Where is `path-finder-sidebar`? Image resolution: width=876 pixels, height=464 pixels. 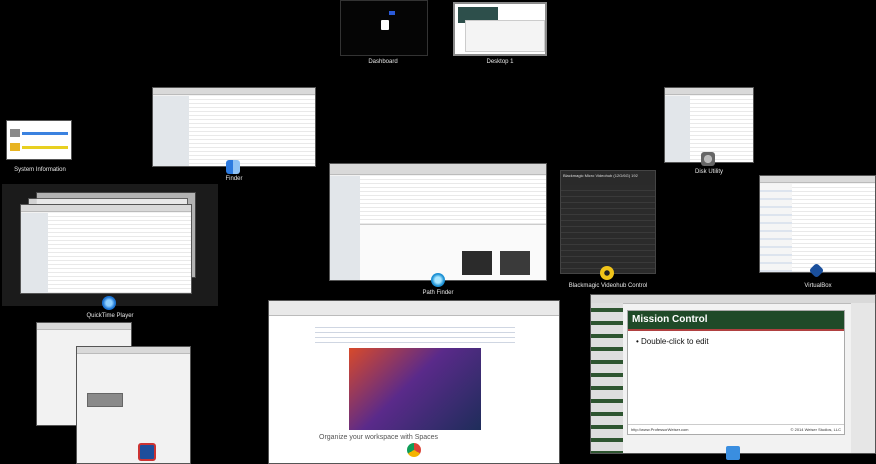 path-finder-sidebar is located at coordinates (346, 228).